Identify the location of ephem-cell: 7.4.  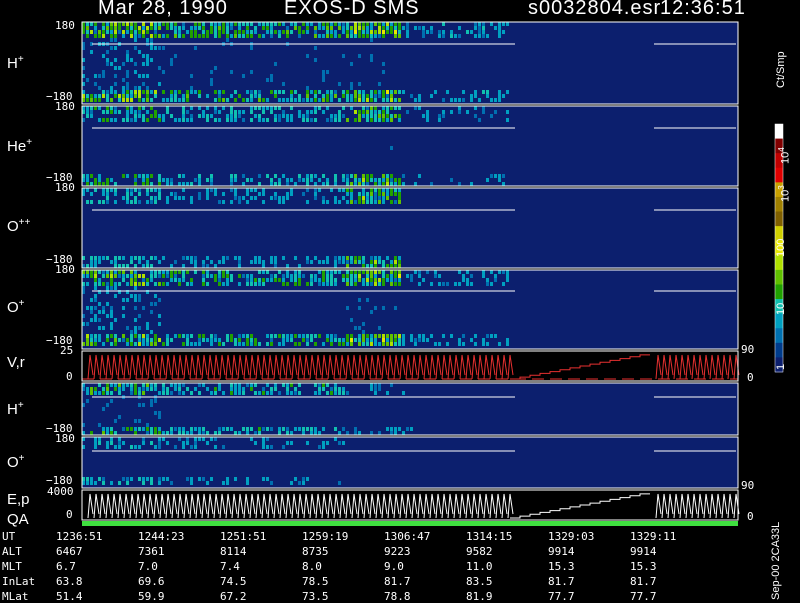
(230, 566).